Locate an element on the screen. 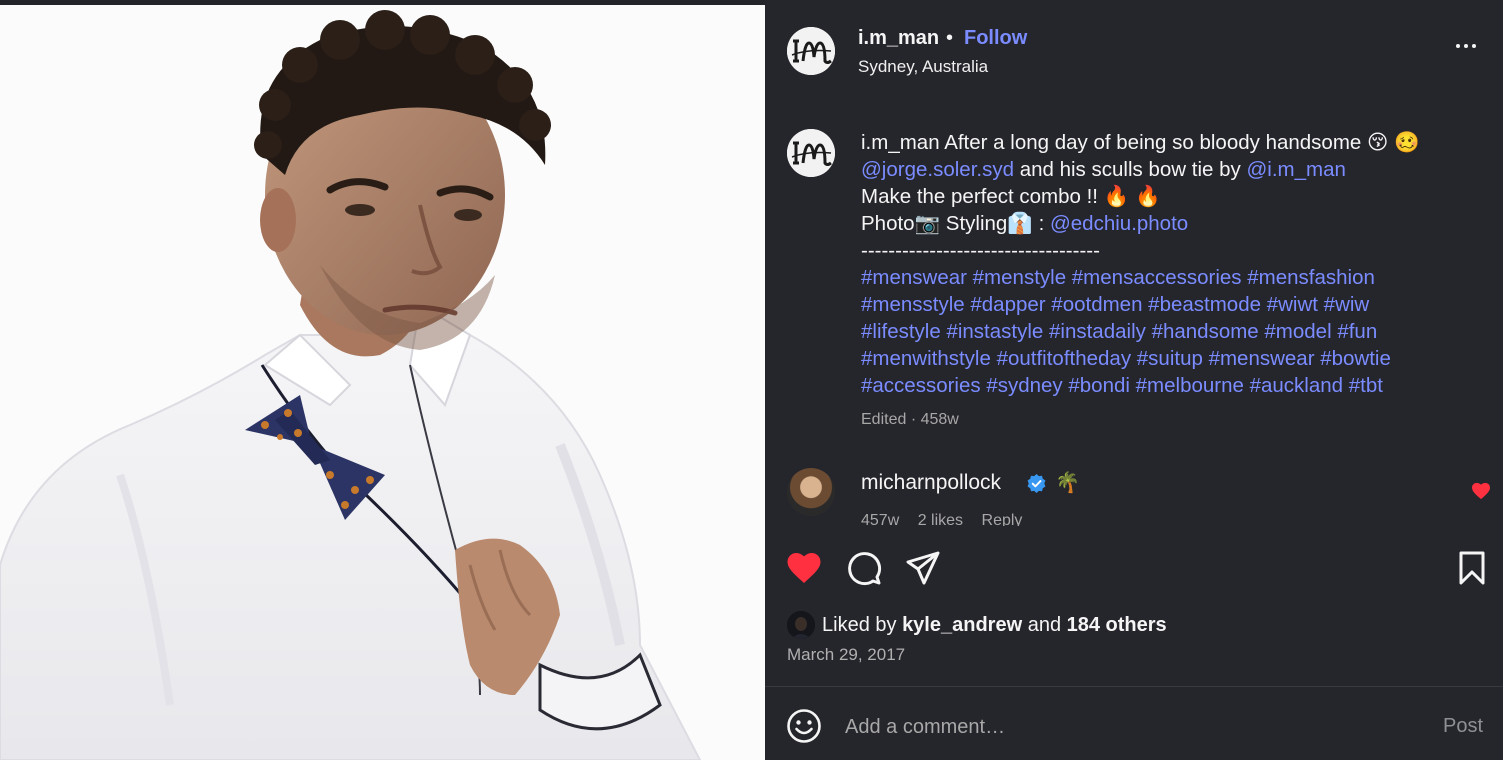  comment-reply-button: Reply is located at coordinates (1002, 519).